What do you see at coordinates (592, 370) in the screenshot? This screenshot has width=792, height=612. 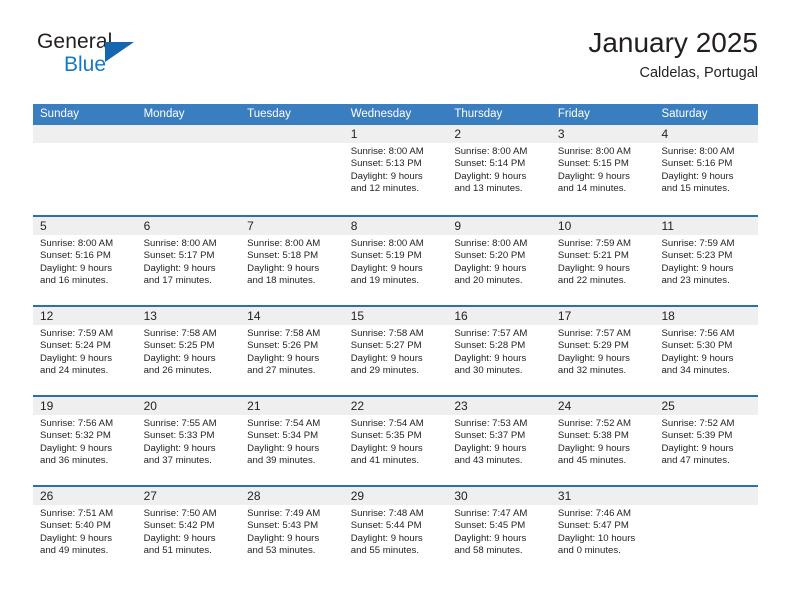 I see `daylight-text-line2: and 32 minutes.` at bounding box center [592, 370].